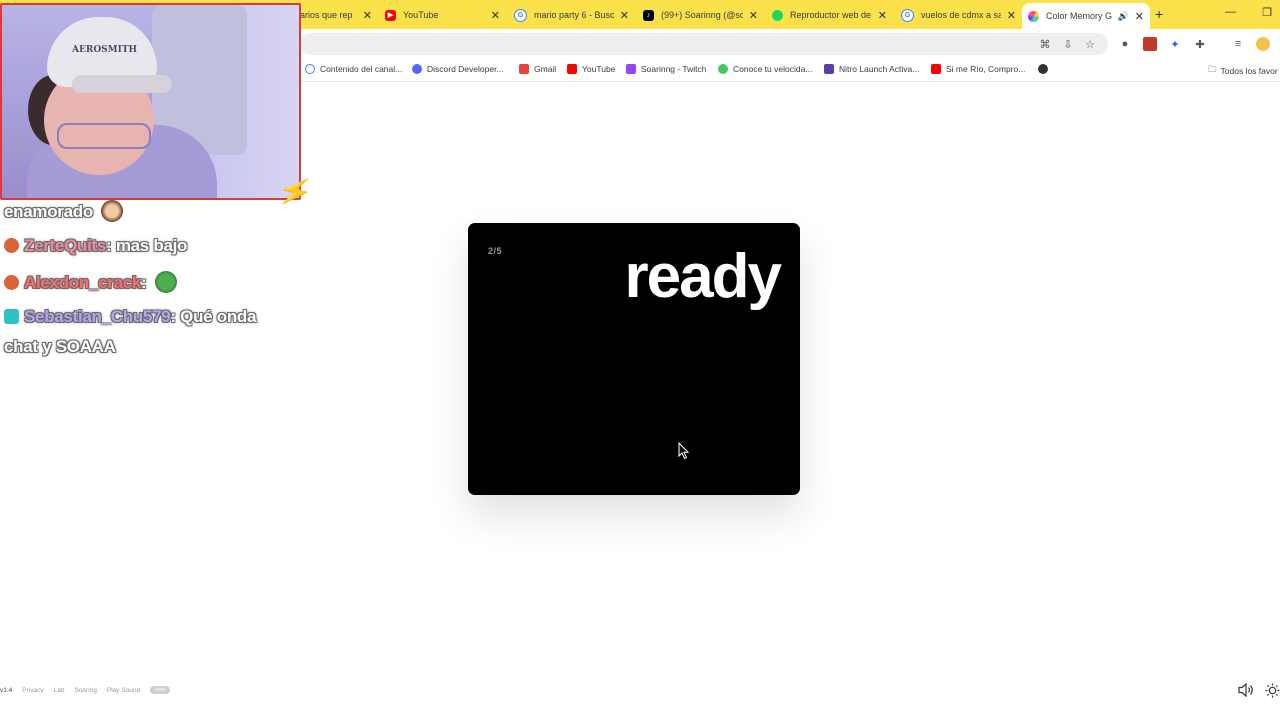  What do you see at coordinates (1249, 71) in the screenshot?
I see `bookmarks-folder-label: Todos los favor` at bounding box center [1249, 71].